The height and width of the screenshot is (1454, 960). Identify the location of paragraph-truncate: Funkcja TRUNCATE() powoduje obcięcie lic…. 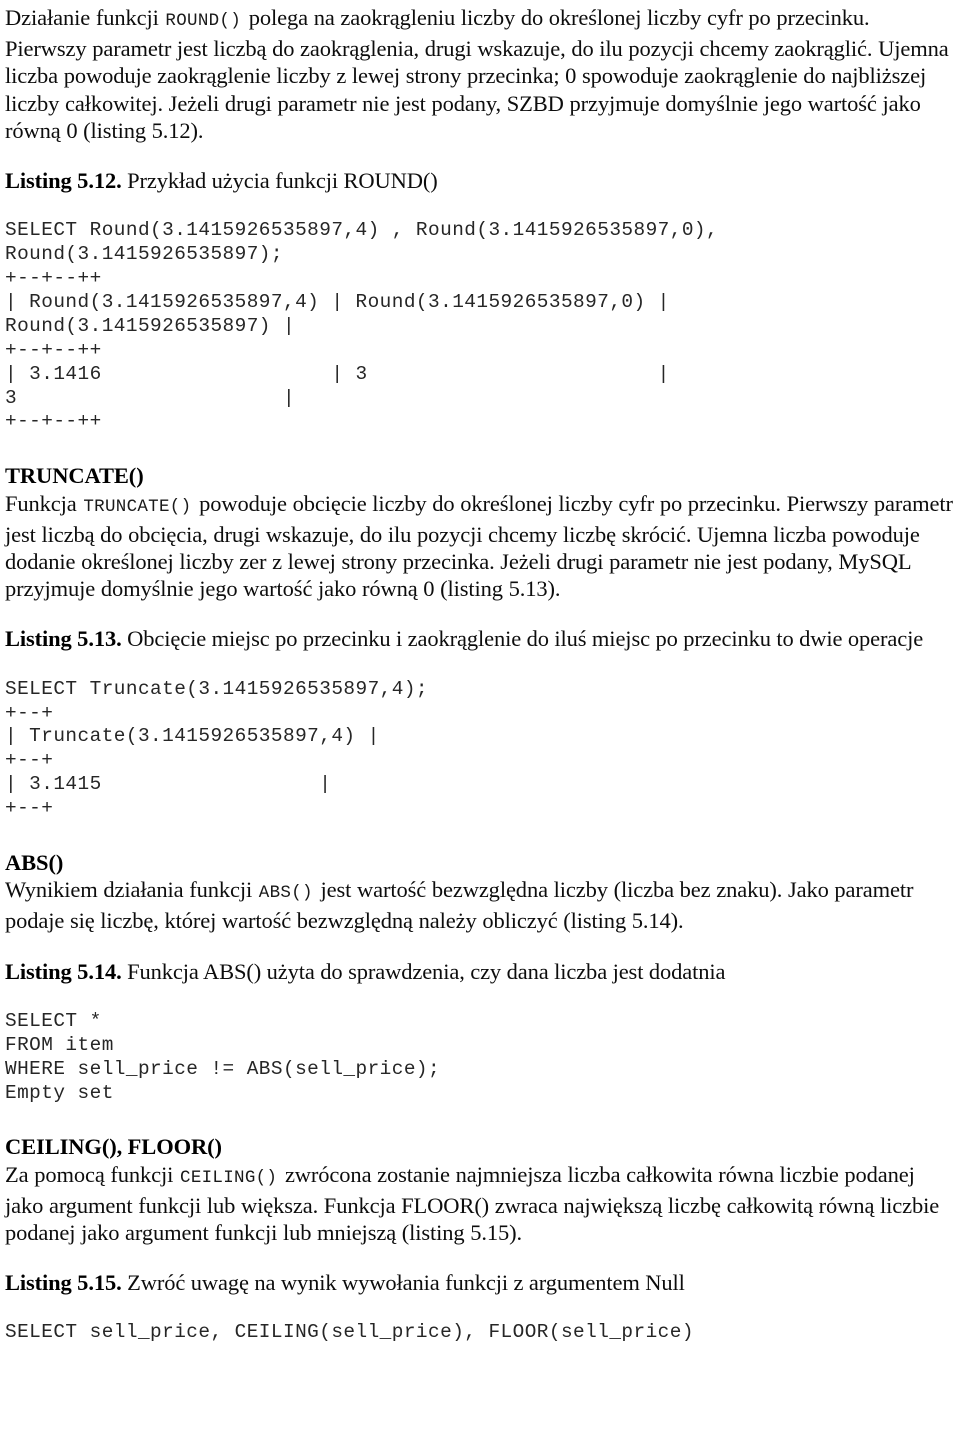
(479, 546).